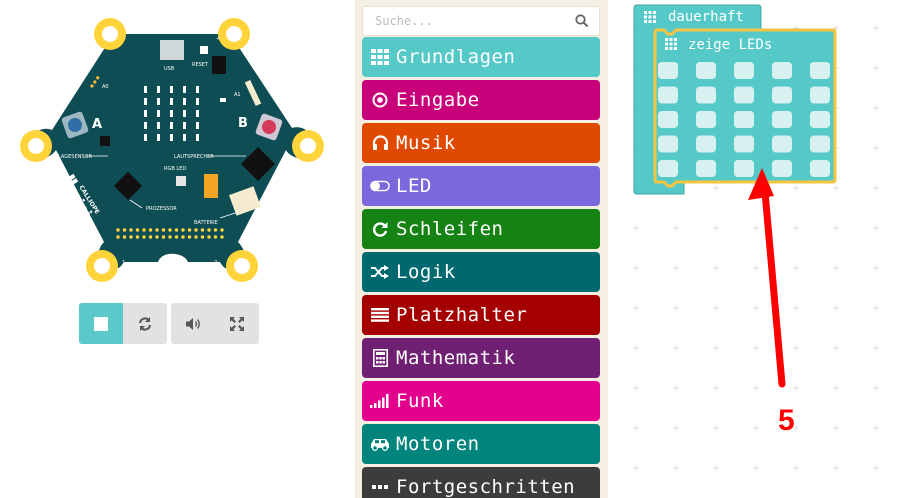 The width and height of the screenshot is (912, 498). What do you see at coordinates (380, 401) in the screenshot?
I see `signal-icon` at bounding box center [380, 401].